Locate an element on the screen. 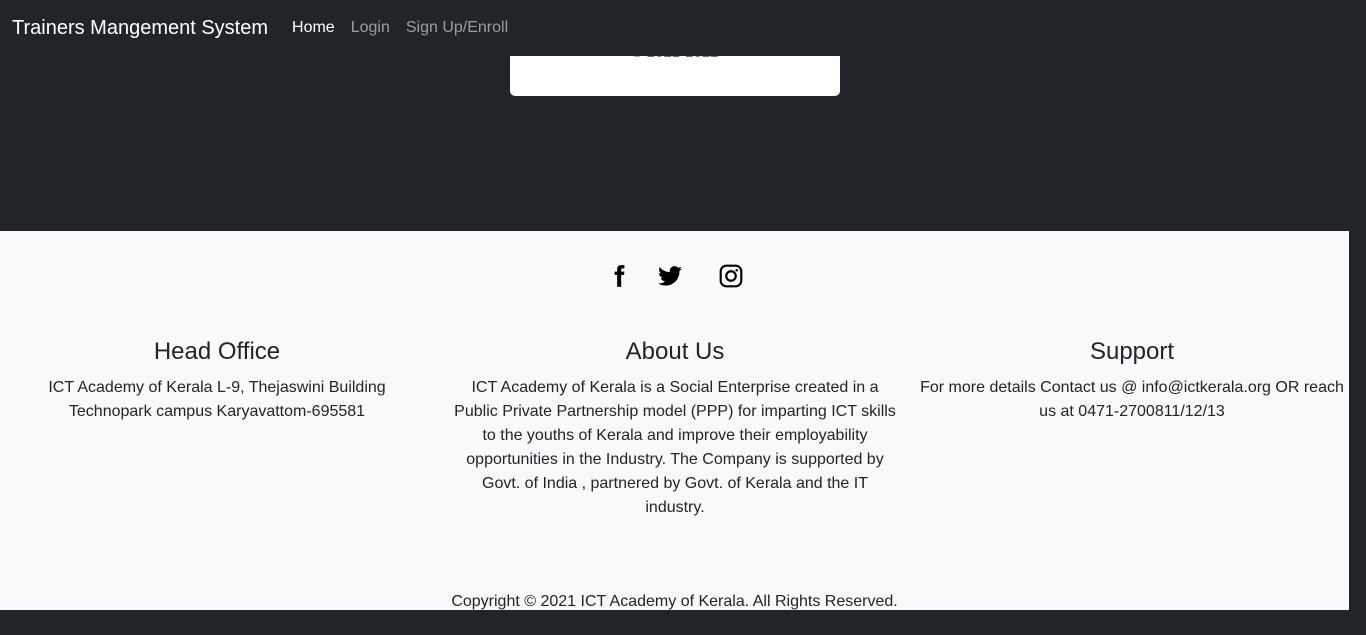 Image resolution: width=1366 pixels, height=635 pixels. head-office-title: Head Office is located at coordinates (217, 351).